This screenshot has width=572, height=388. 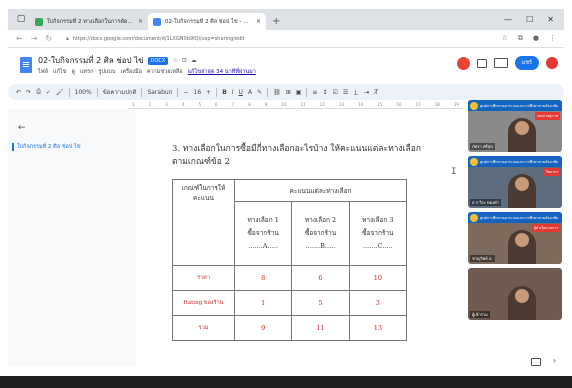 I want to click on highlight-icon: ✎, so click(x=259, y=92).